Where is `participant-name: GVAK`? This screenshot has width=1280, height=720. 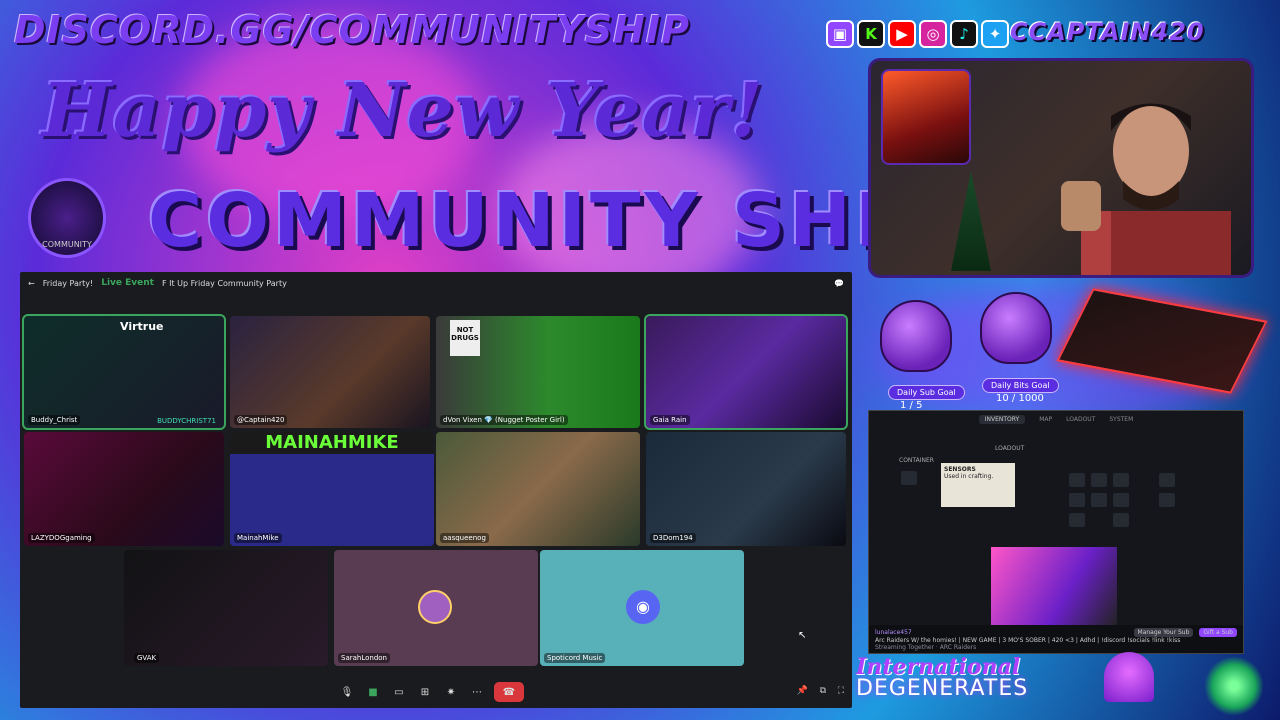 participant-name: GVAK is located at coordinates (147, 658).